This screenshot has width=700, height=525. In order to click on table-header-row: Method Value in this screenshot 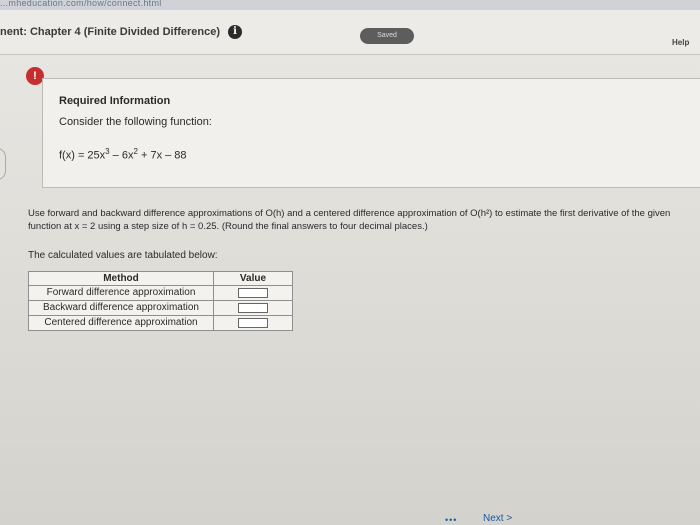, I will do `click(160, 278)`.